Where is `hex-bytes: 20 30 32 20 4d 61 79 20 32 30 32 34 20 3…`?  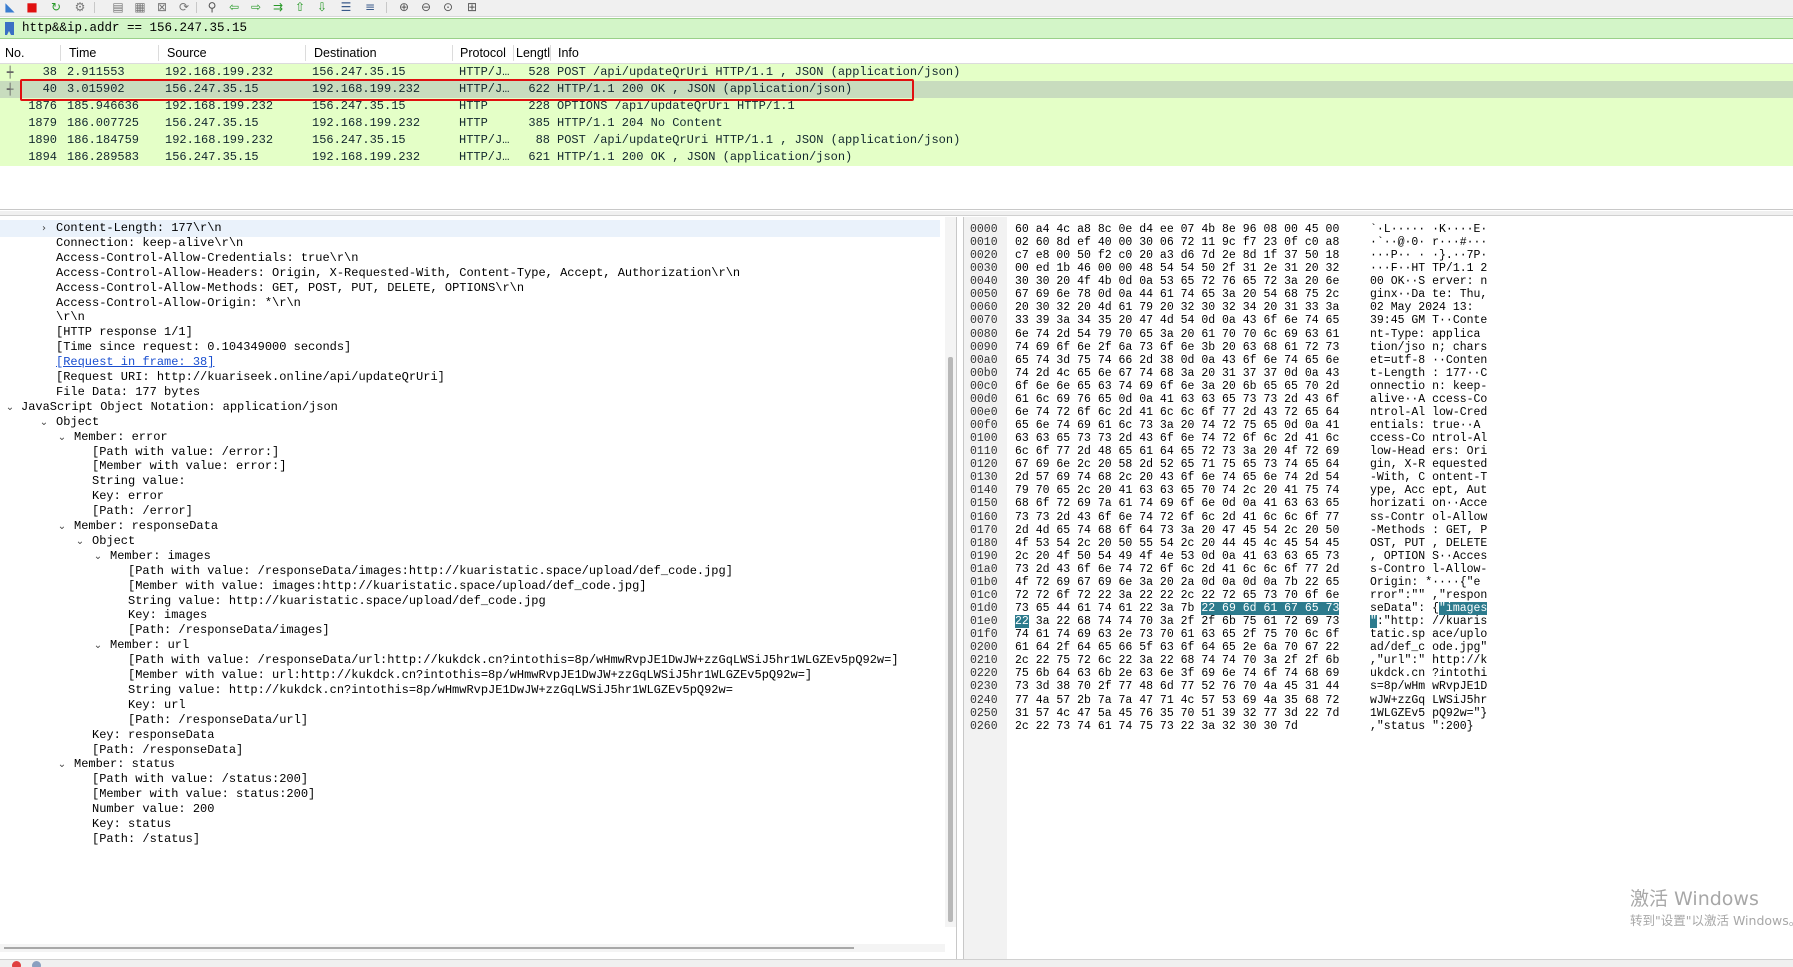
hex-bytes: 20 30 32 20 4d 61 79 20 32 30 32 34 20 3… is located at coordinates (1177, 308).